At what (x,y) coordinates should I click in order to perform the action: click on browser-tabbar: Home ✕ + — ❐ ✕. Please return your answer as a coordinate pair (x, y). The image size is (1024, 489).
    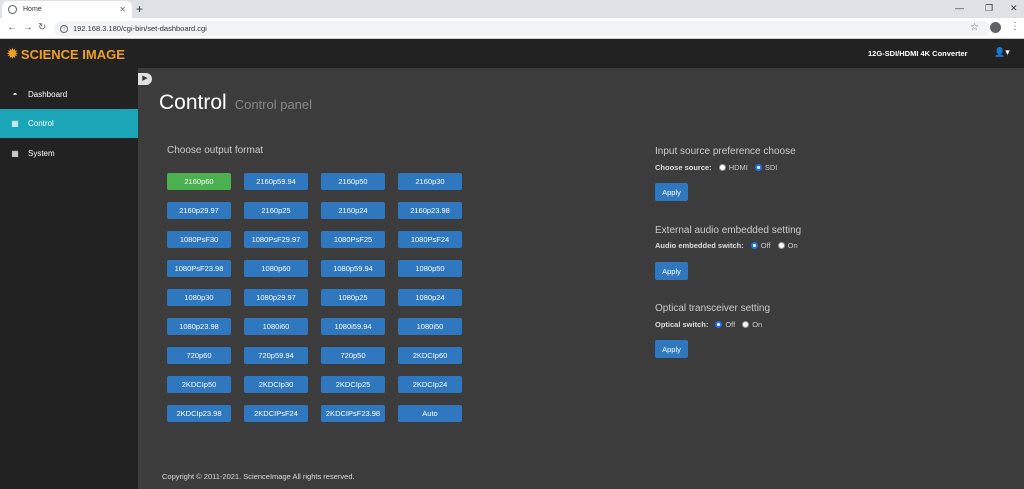
    Looking at the image, I should click on (512, 9).